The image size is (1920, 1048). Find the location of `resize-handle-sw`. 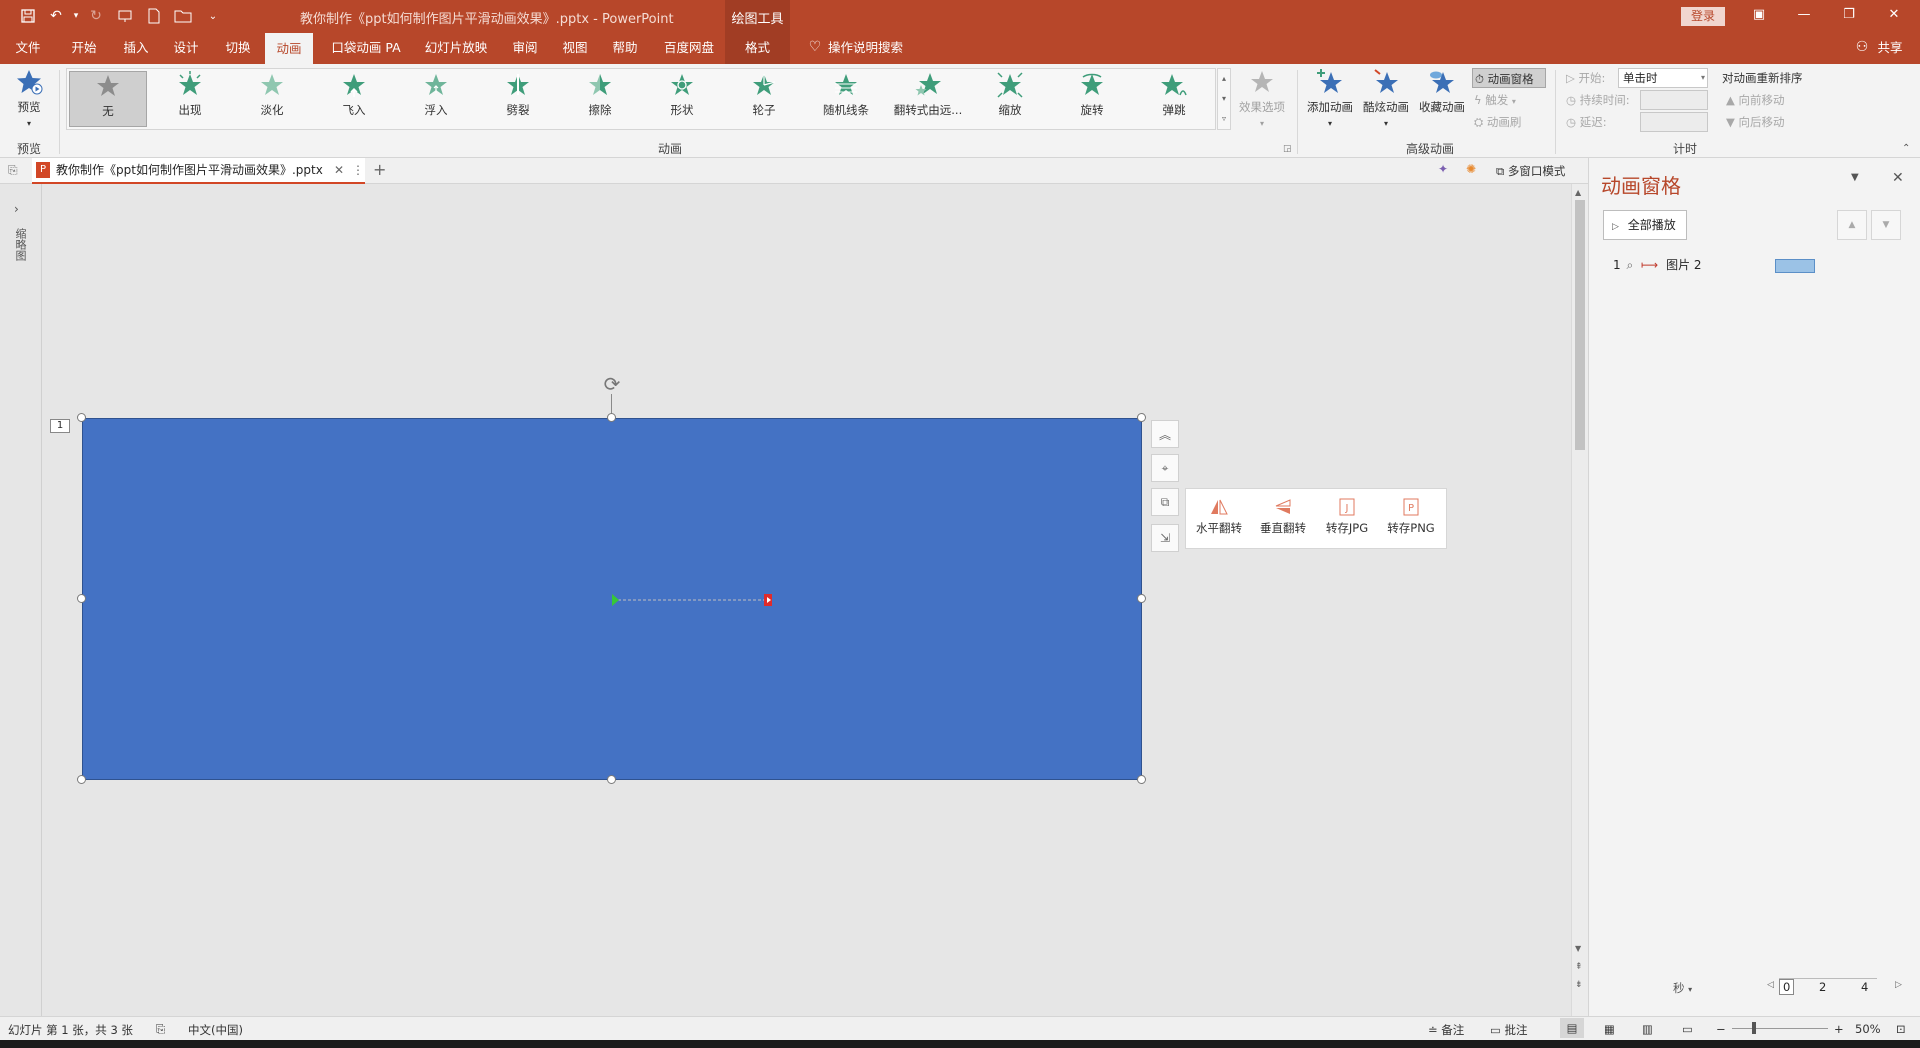

resize-handle-sw is located at coordinates (81, 779).